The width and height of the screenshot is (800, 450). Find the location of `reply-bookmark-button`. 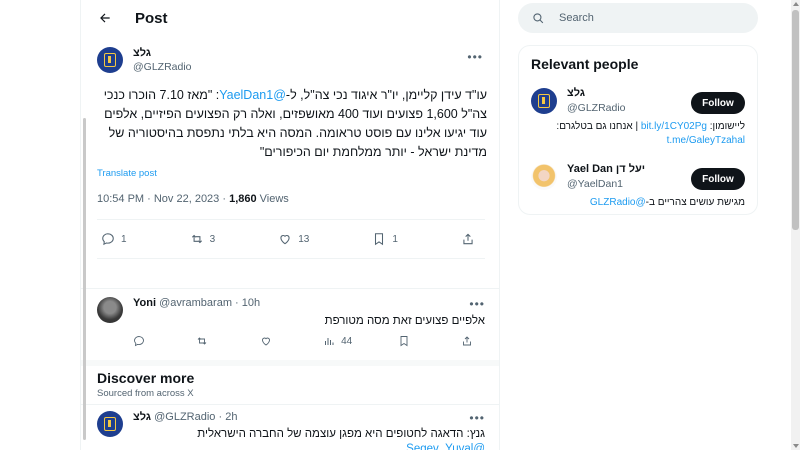

reply-bookmark-button is located at coordinates (407, 341).